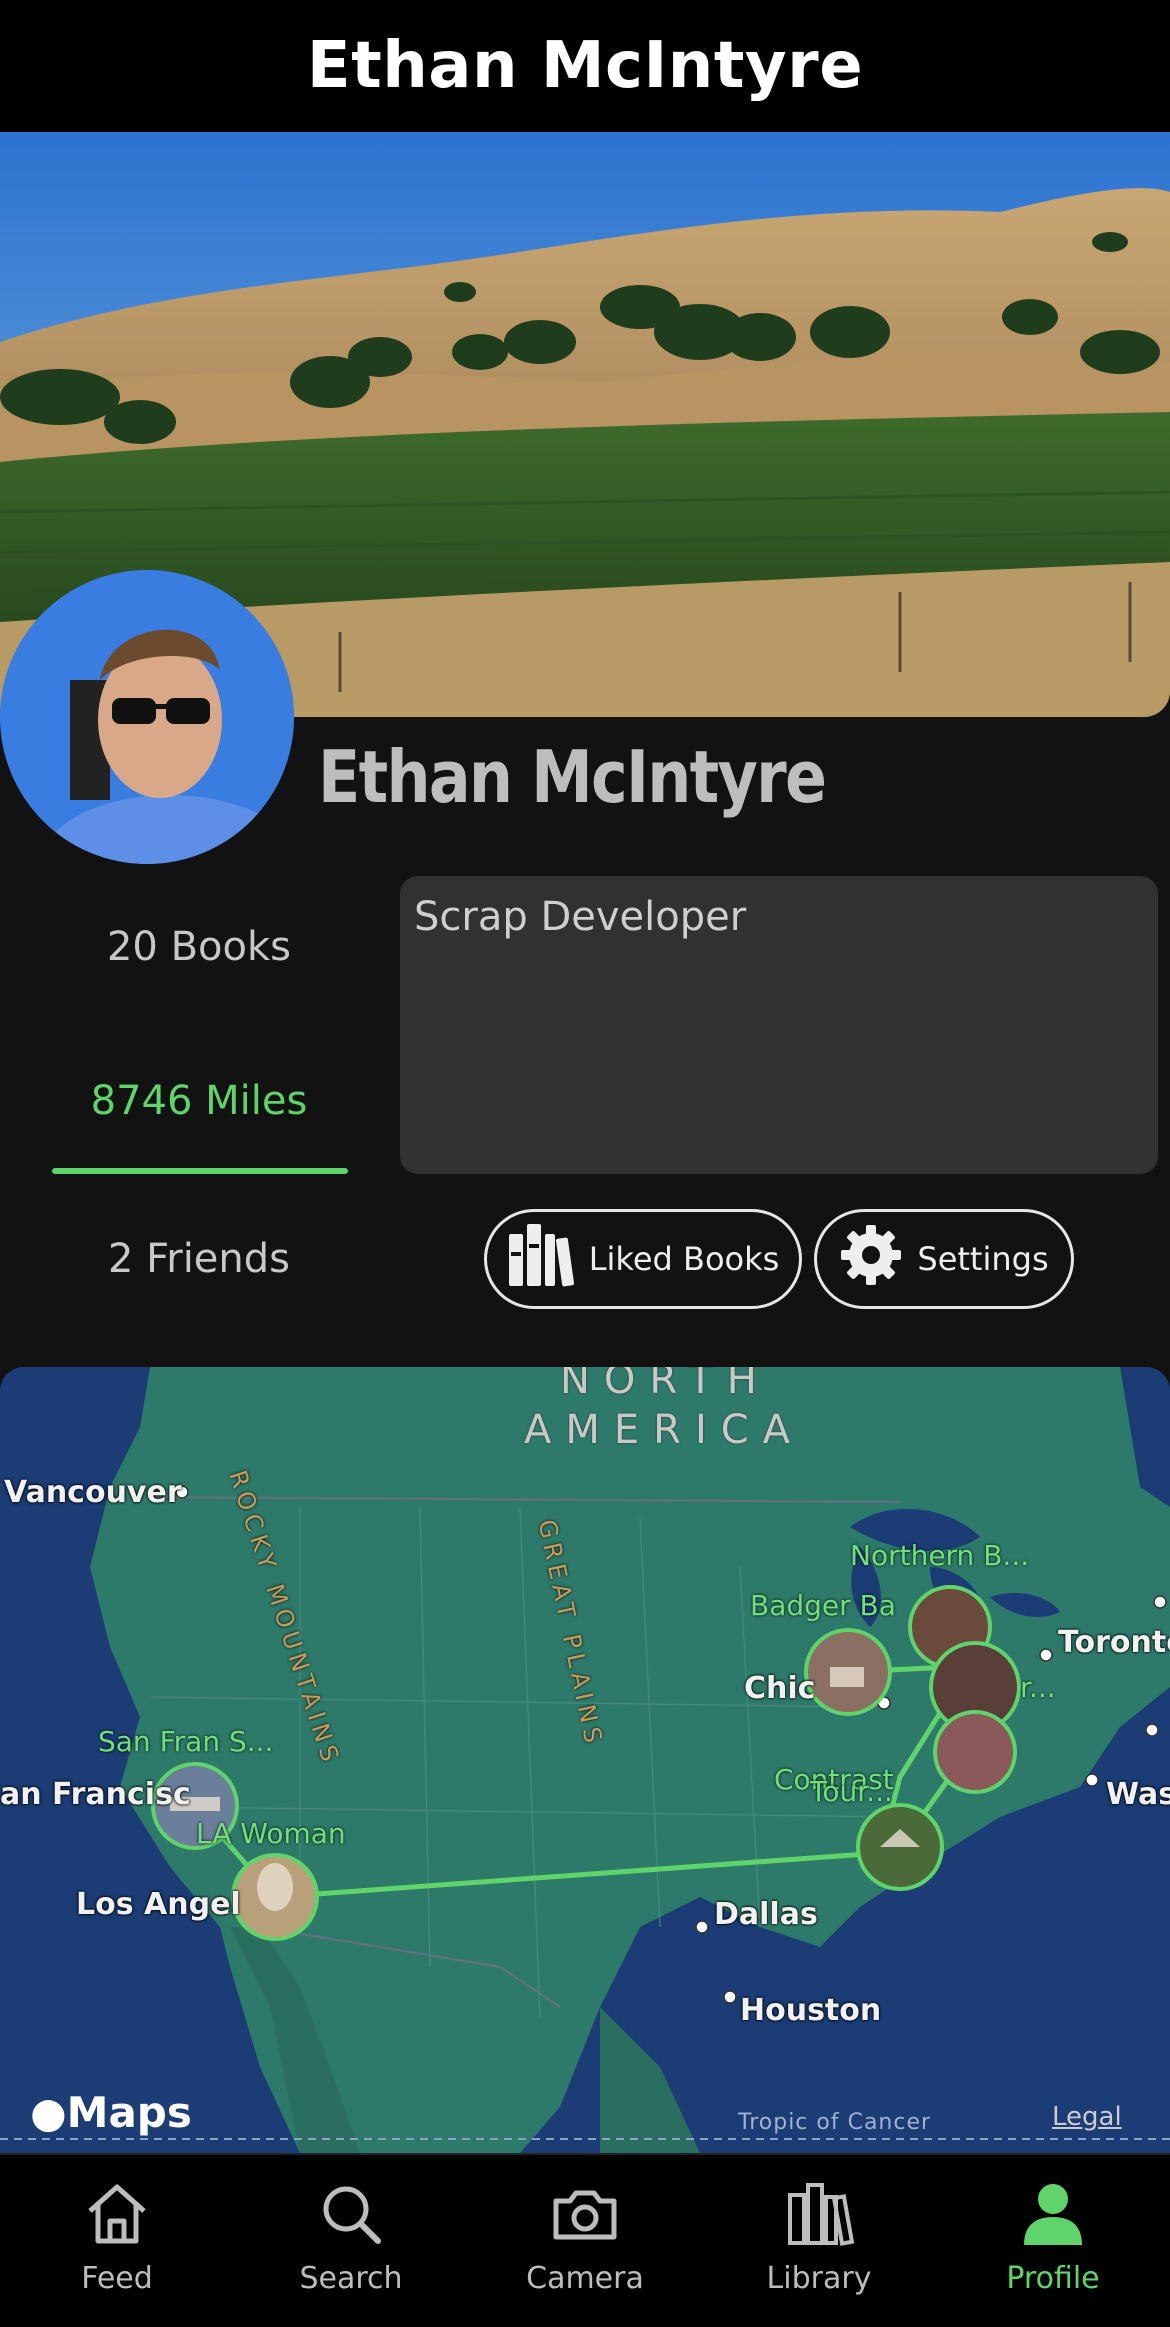 This screenshot has width=1170, height=2327. What do you see at coordinates (199, 947) in the screenshot?
I see `books-count: 20 Books` at bounding box center [199, 947].